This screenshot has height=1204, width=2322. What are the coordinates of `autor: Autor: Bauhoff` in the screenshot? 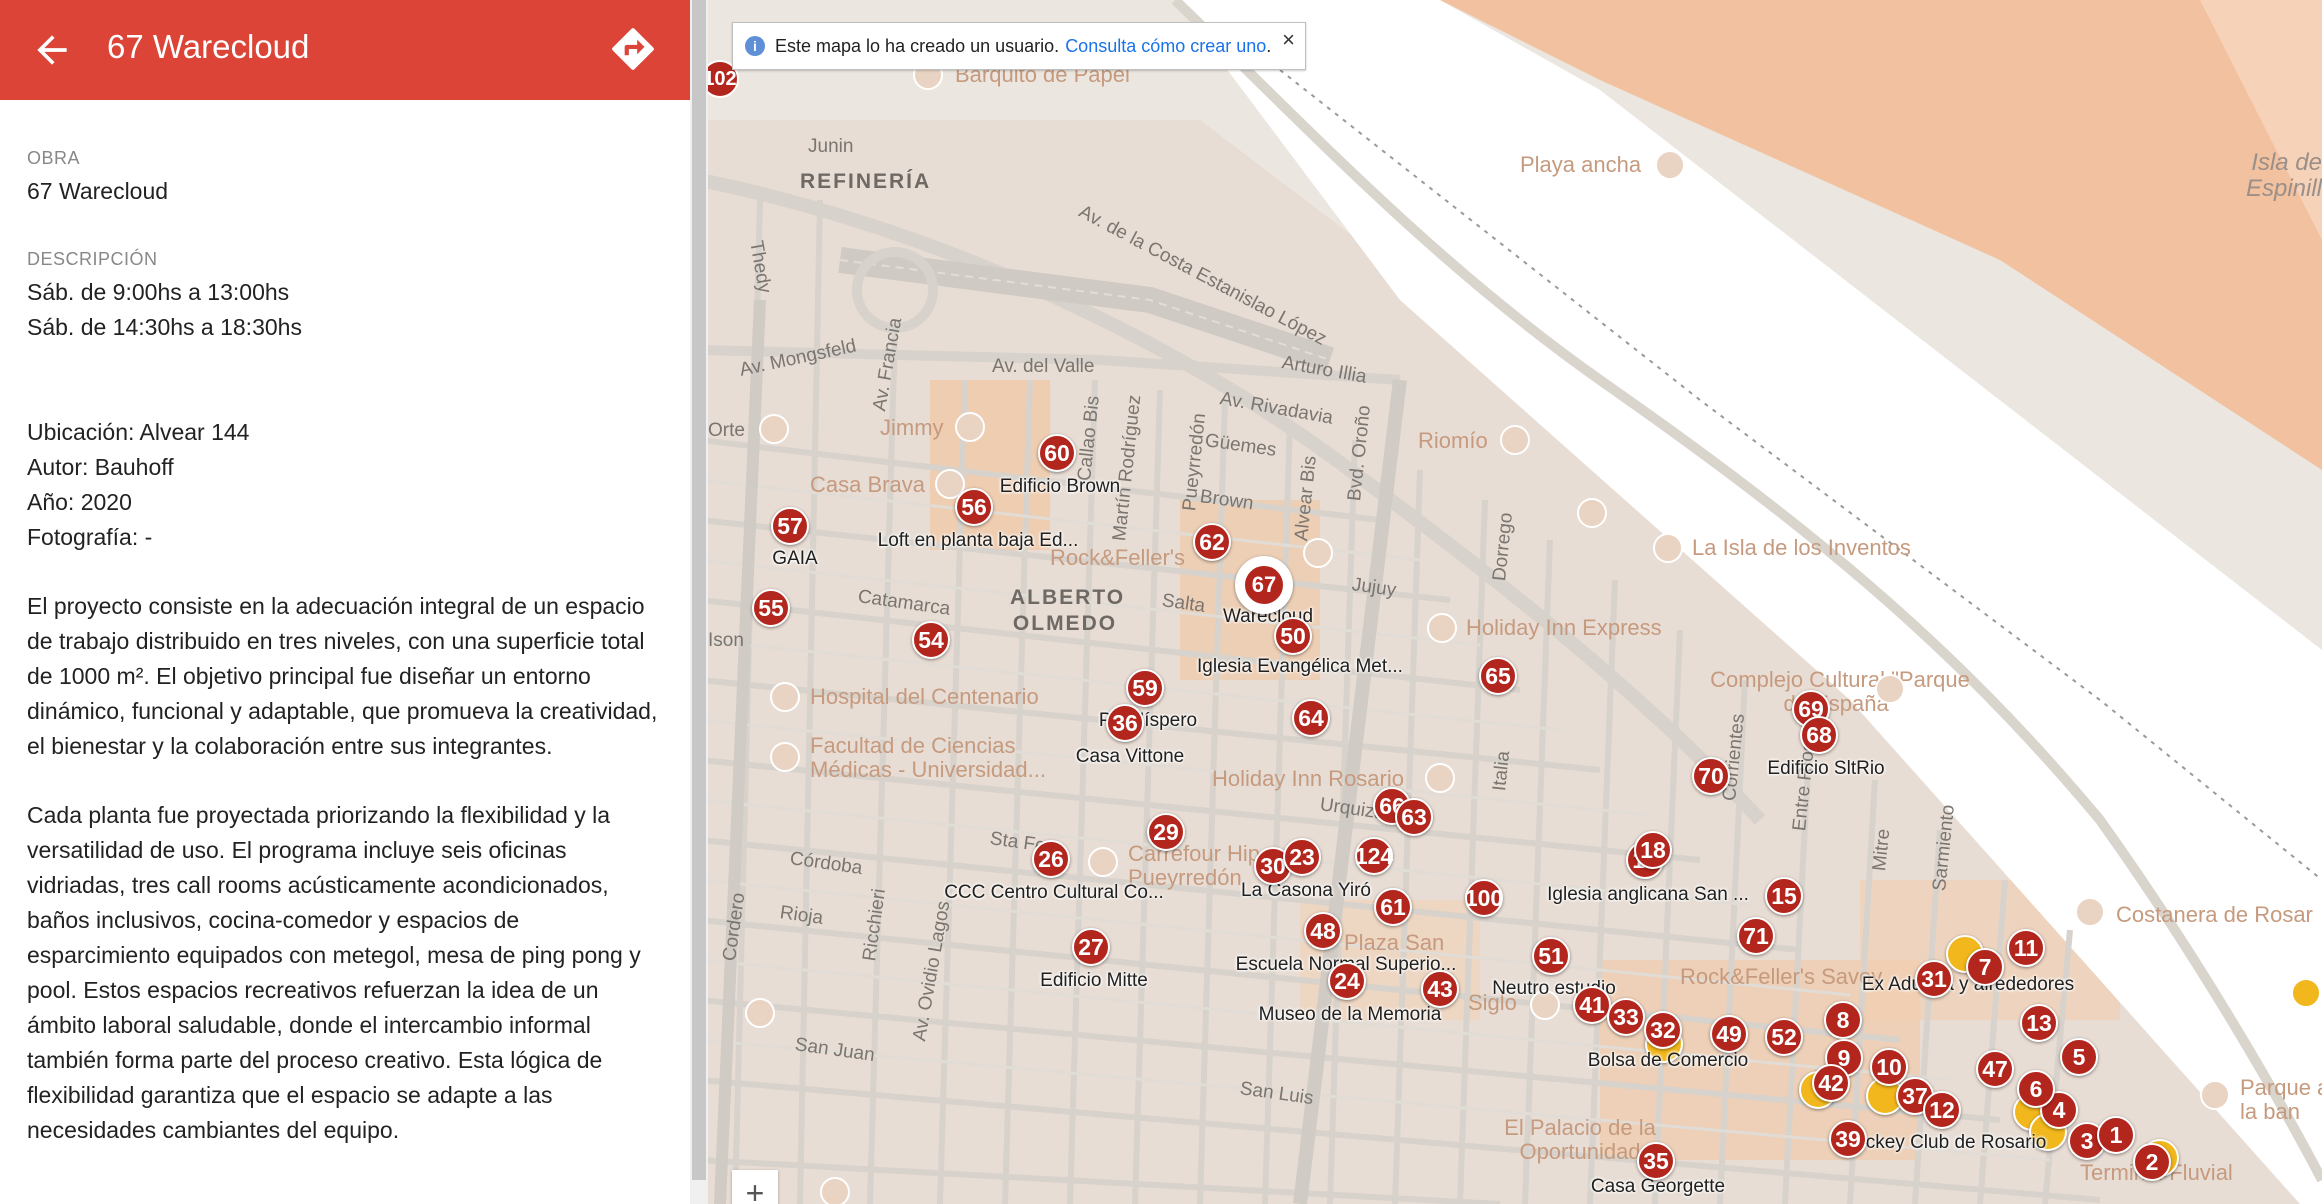 It's located at (100, 467).